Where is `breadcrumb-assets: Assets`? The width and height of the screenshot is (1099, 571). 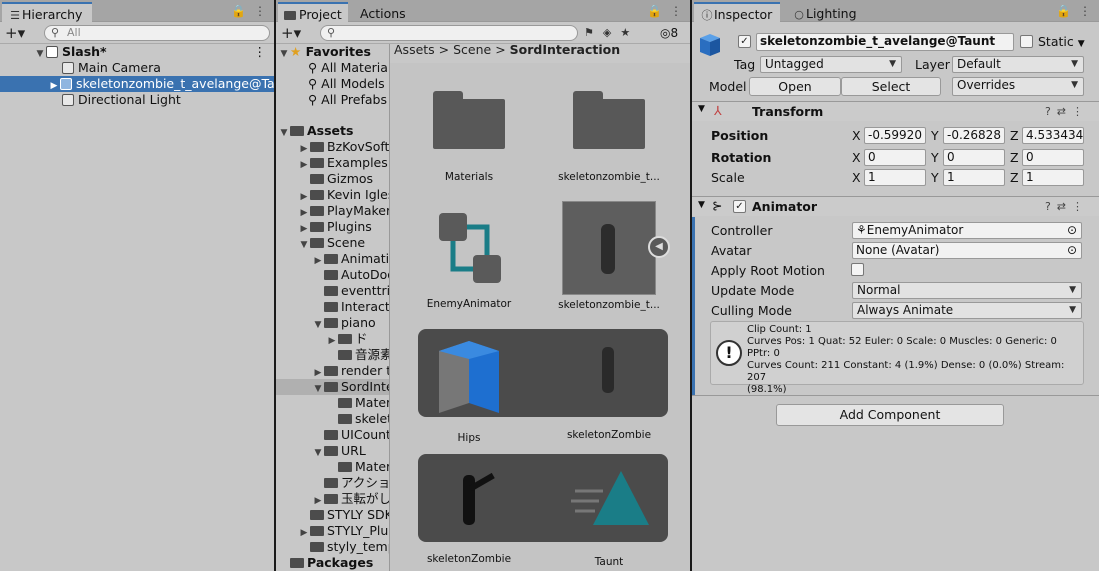
breadcrumb-assets: Assets is located at coordinates (414, 49).